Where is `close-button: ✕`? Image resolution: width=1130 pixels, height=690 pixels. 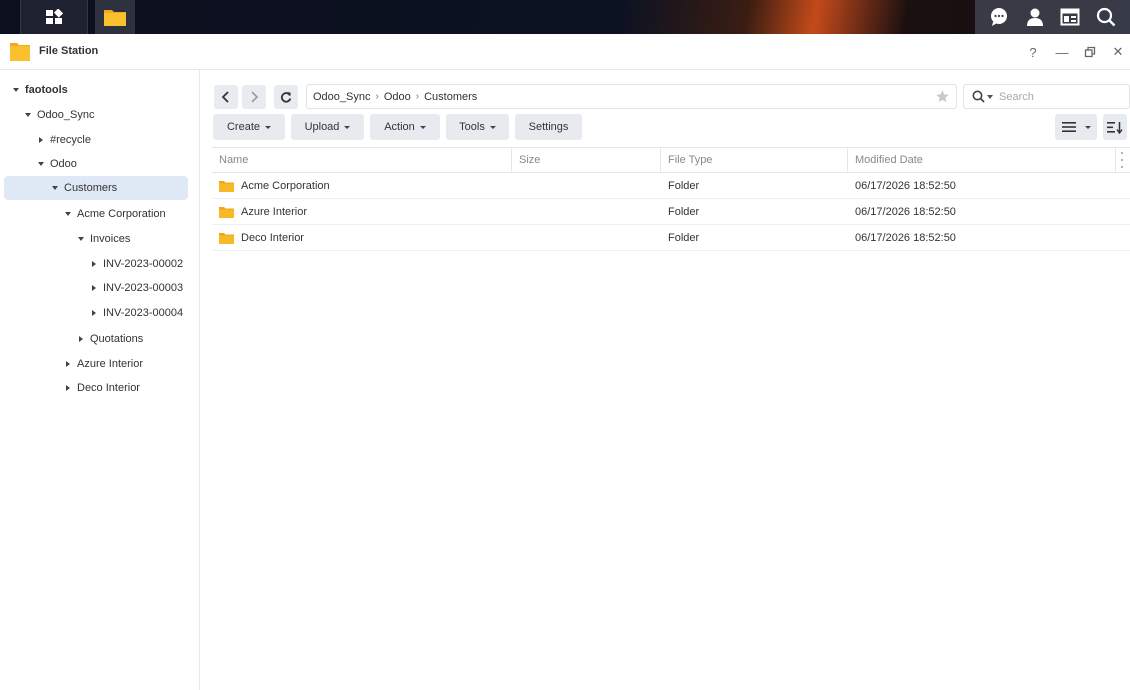 close-button: ✕ is located at coordinates (1118, 52).